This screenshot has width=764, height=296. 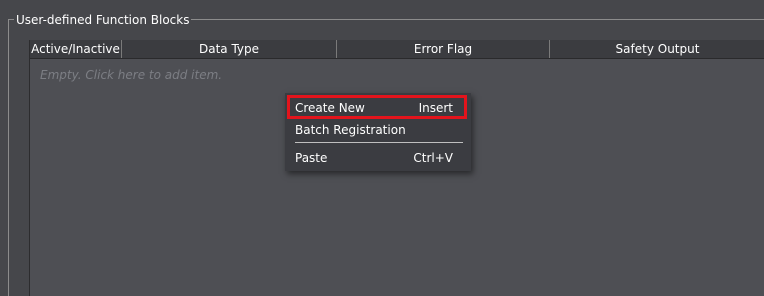 What do you see at coordinates (131, 75) in the screenshot?
I see `empty-add-item-hint: Empty. Click here to add item.` at bounding box center [131, 75].